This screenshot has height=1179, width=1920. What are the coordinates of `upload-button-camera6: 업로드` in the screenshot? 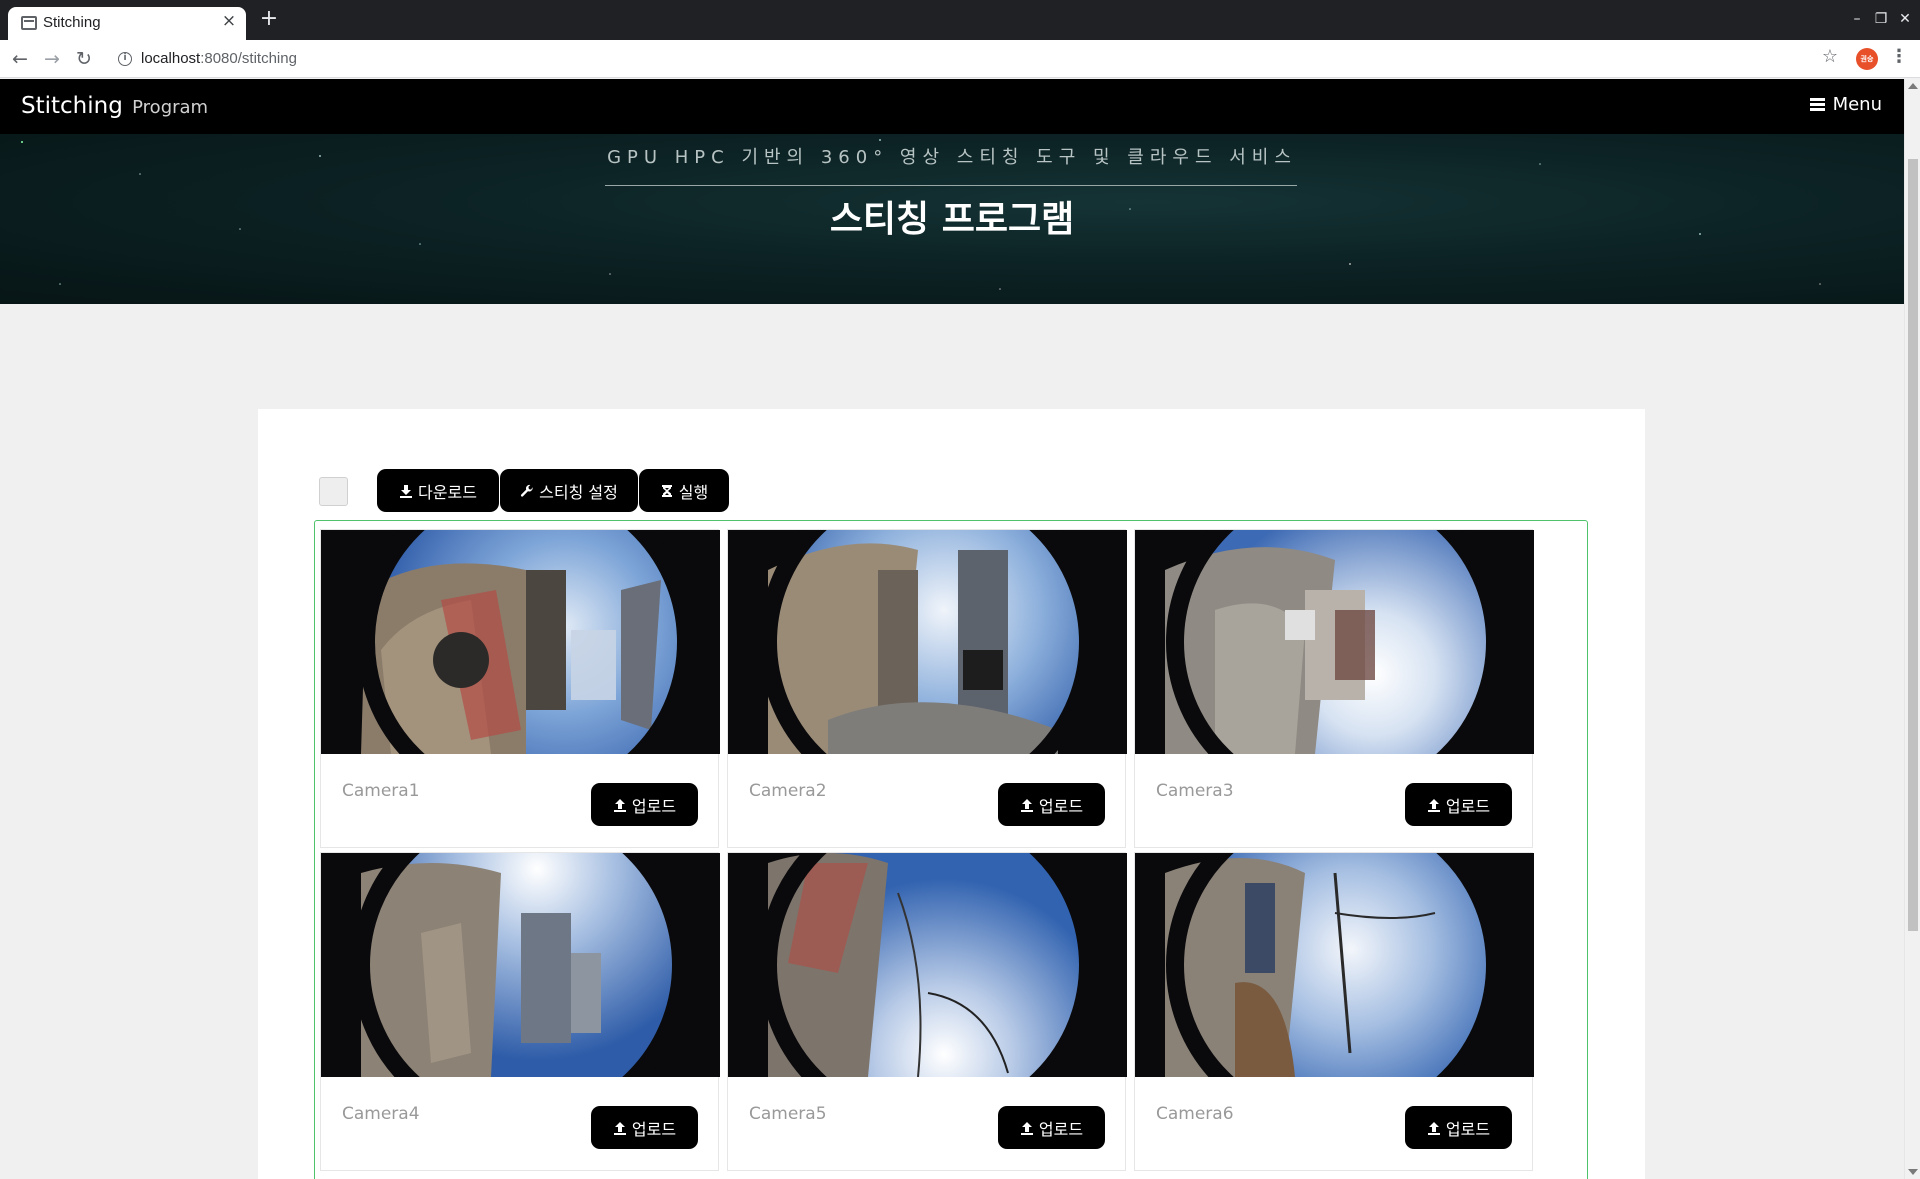 It's located at (1458, 1127).